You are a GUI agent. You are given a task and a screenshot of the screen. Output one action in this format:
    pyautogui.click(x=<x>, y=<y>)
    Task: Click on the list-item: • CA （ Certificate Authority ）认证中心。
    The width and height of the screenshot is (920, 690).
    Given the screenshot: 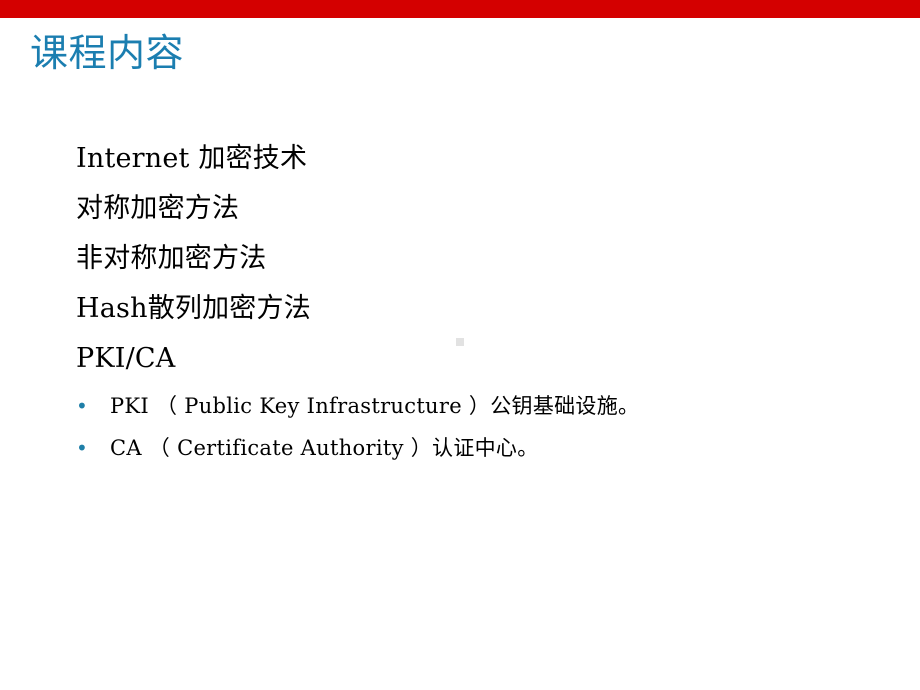 What is the action you would take?
    pyautogui.click(x=486, y=448)
    